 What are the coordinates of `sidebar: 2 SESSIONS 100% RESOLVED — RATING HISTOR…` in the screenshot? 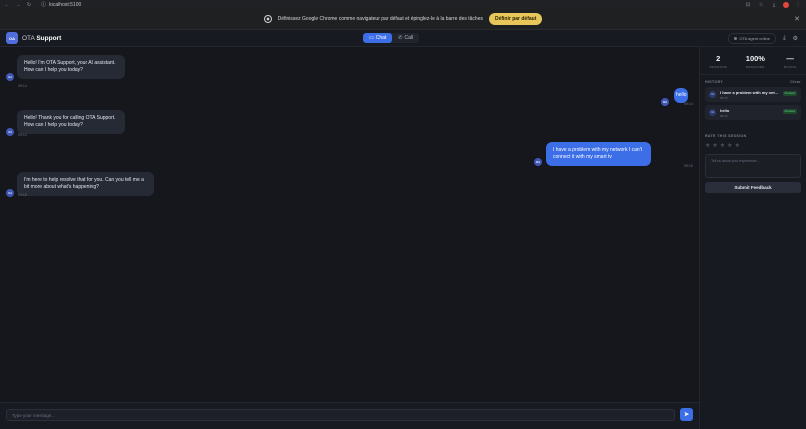 It's located at (752, 238).